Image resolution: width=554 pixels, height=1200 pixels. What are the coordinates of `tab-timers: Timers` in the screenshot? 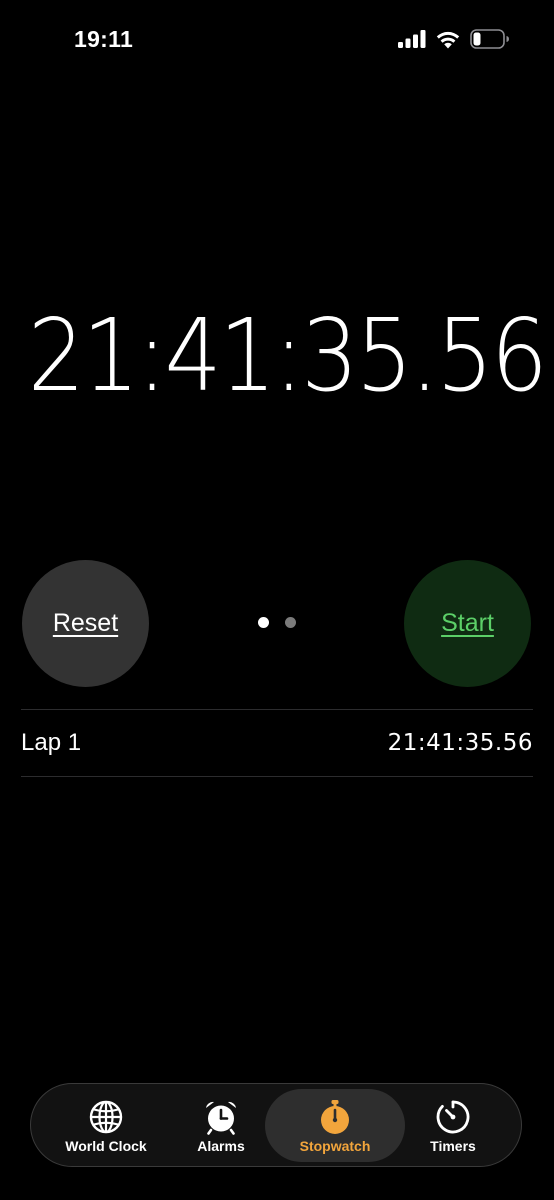 It's located at (453, 1125).